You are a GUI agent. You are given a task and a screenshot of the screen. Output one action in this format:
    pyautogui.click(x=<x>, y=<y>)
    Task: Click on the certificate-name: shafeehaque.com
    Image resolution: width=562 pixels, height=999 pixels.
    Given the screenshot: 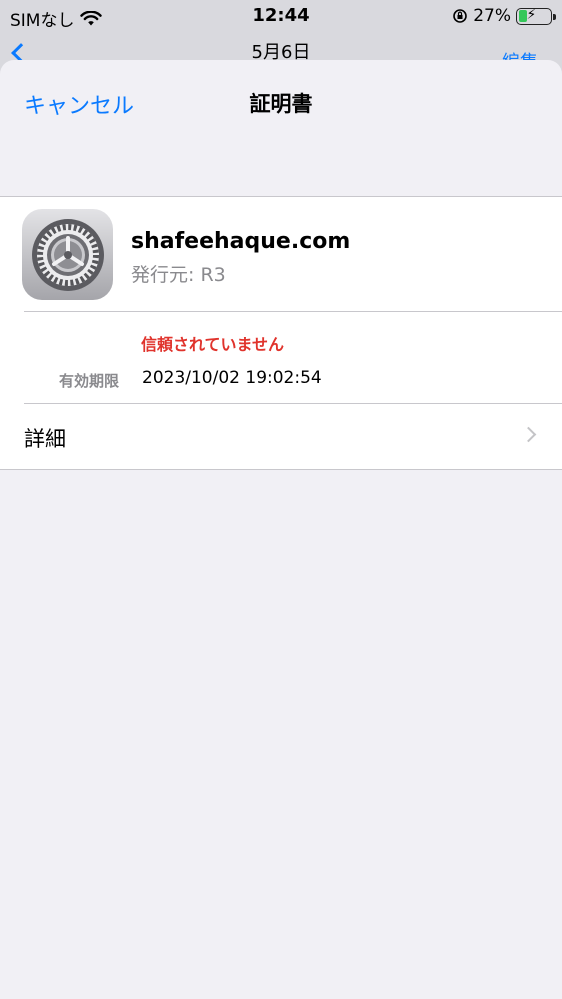 What is the action you would take?
    pyautogui.click(x=241, y=241)
    